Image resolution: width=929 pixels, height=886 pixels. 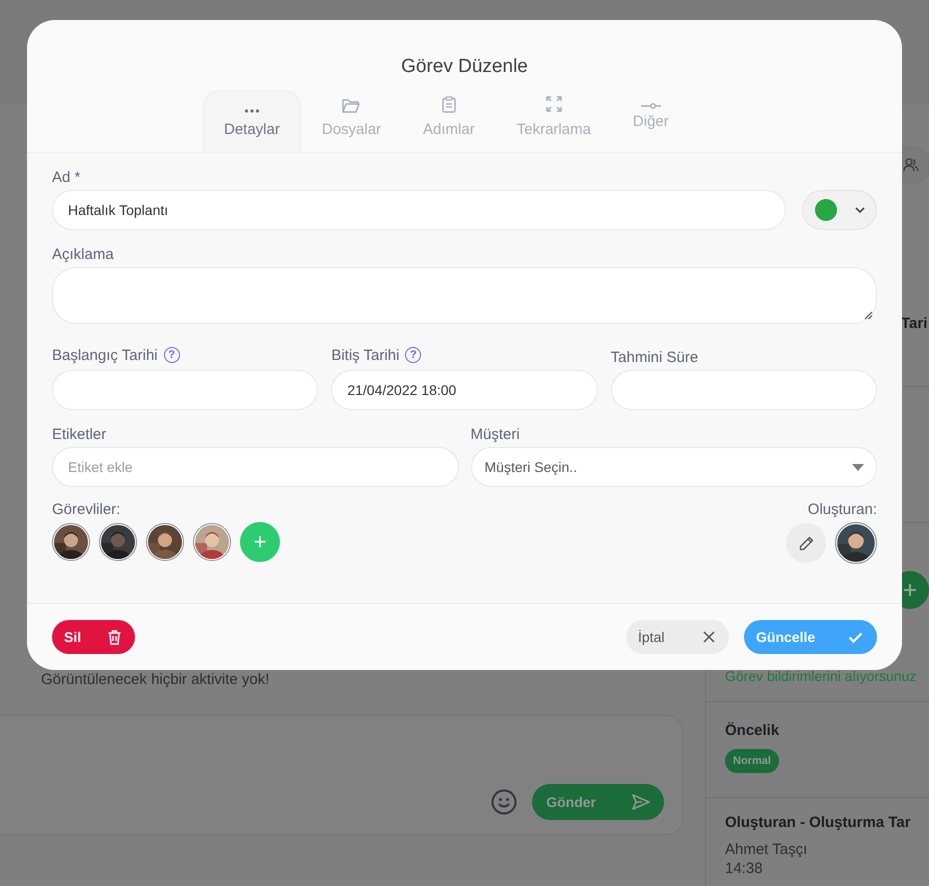 I want to click on check-icon, so click(x=855, y=637).